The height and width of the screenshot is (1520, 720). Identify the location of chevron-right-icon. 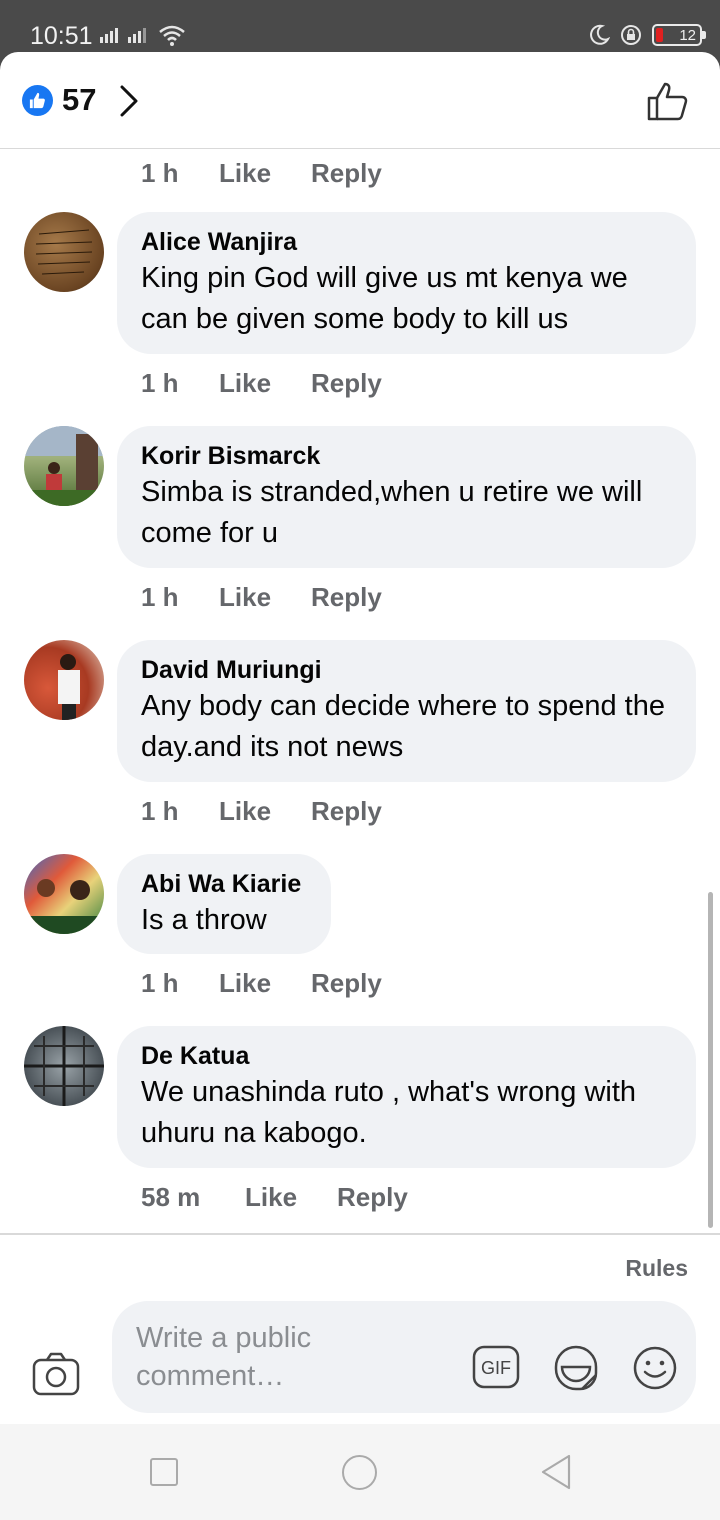
(129, 101).